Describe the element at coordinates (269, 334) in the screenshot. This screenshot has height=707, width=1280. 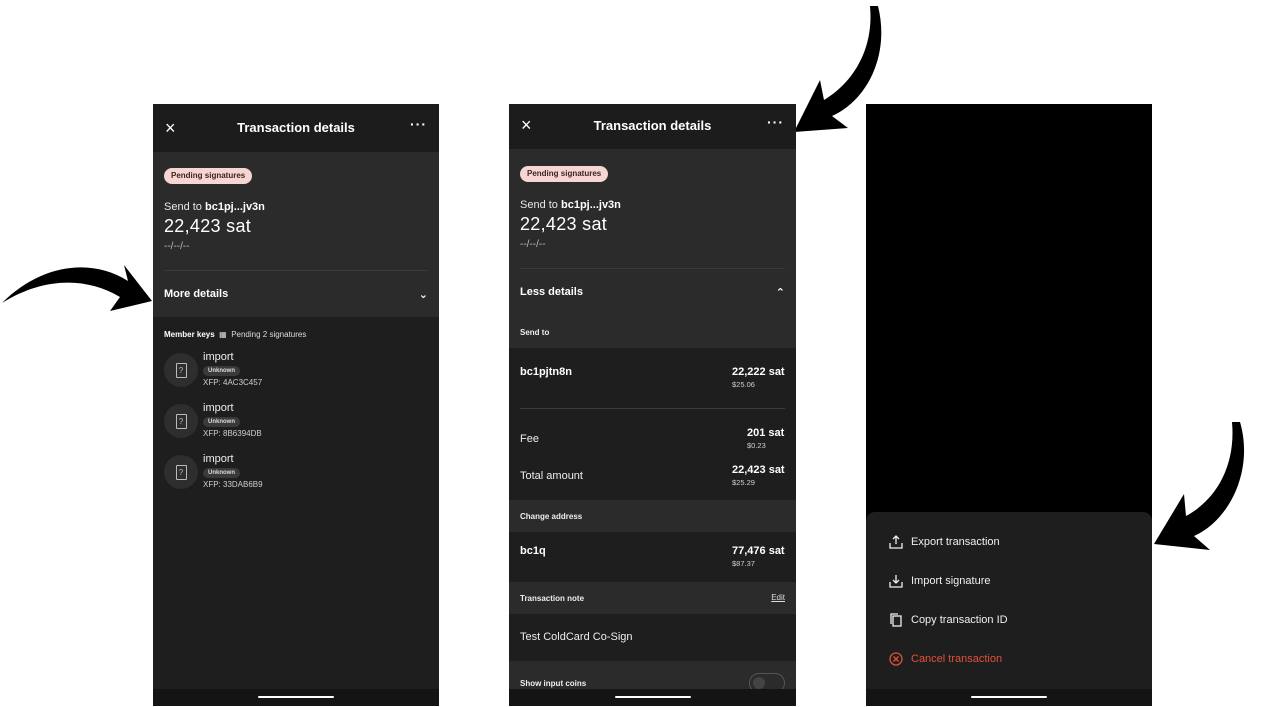
I see `pending-signatures-text: Pending 2 signatures` at that location.